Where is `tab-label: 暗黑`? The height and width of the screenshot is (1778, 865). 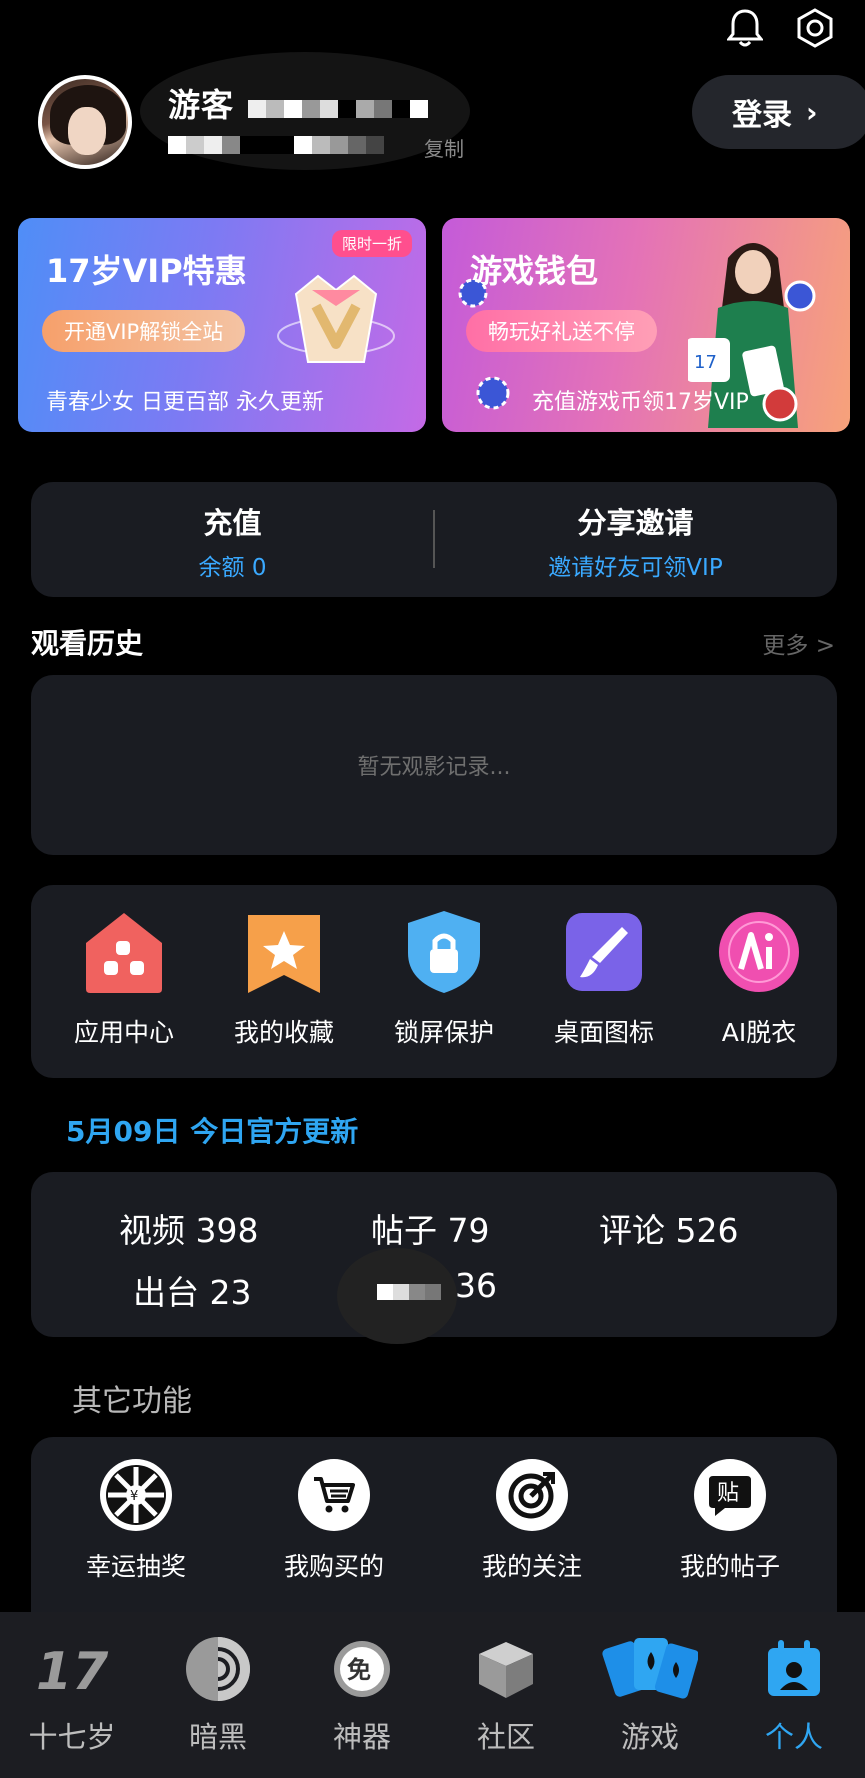
tab-label: 暗黑 is located at coordinates (217, 1737).